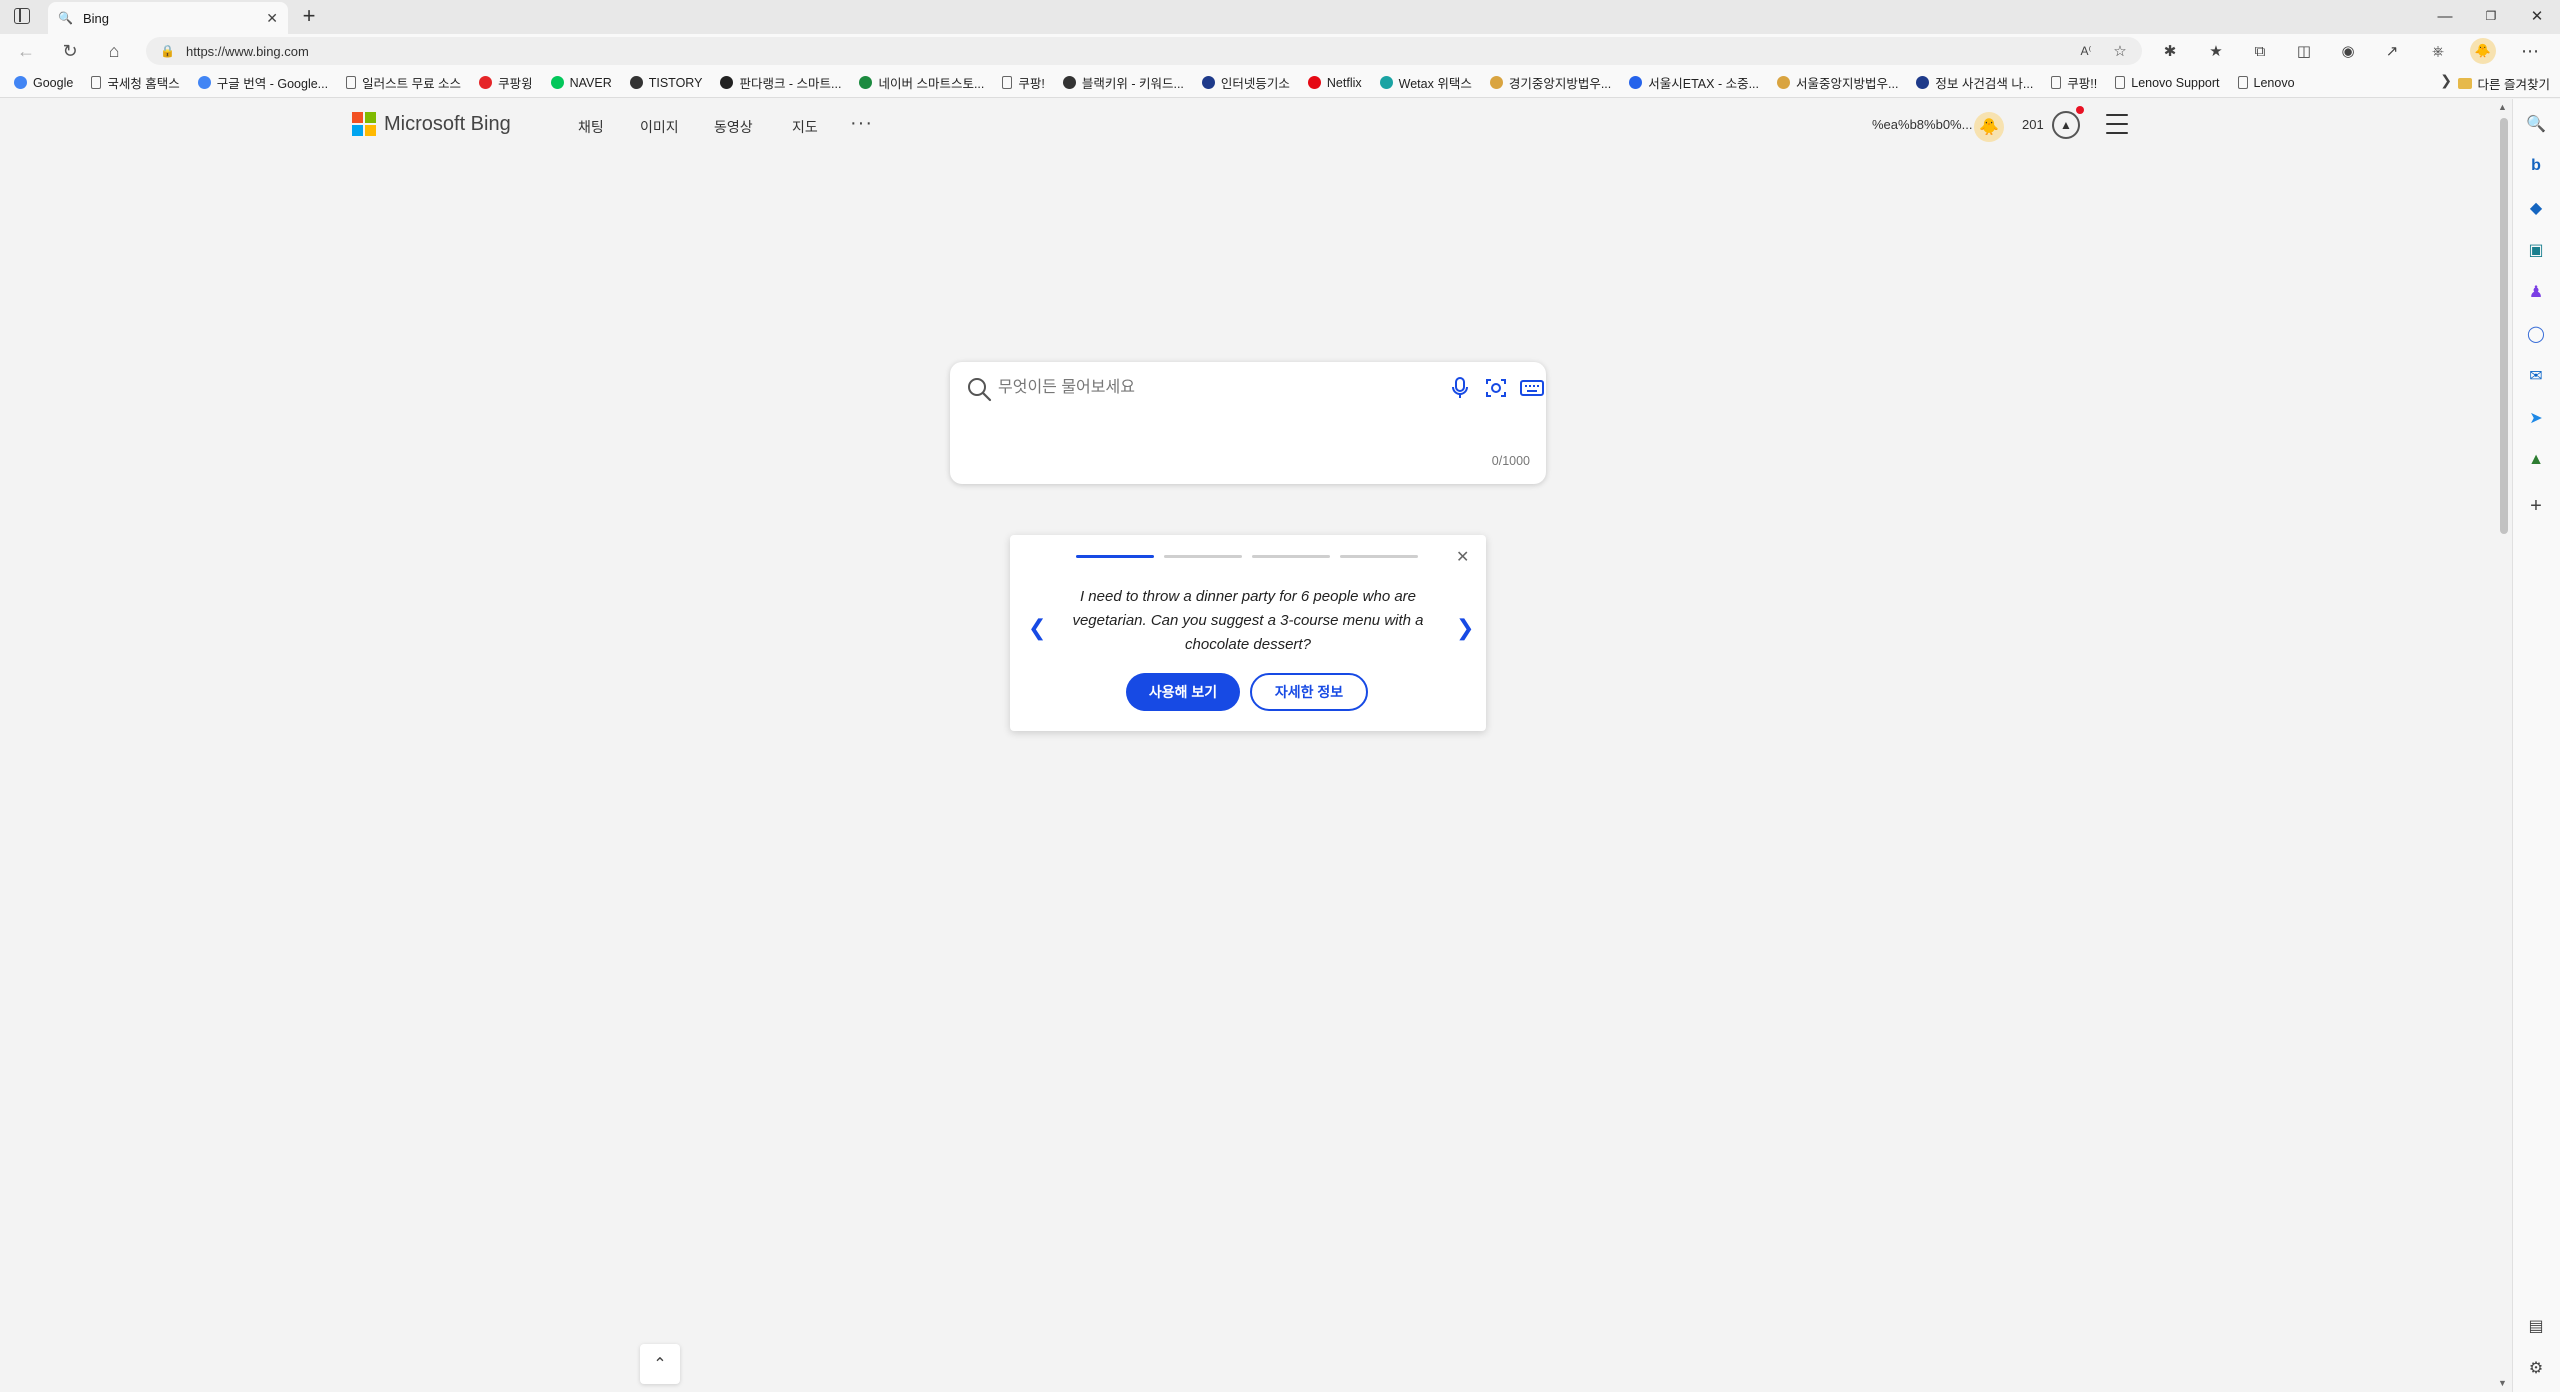 Image resolution: width=2560 pixels, height=1392 pixels. Describe the element at coordinates (2536, 124) in the screenshot. I see `sidebar-search-icon: 🔍` at that location.